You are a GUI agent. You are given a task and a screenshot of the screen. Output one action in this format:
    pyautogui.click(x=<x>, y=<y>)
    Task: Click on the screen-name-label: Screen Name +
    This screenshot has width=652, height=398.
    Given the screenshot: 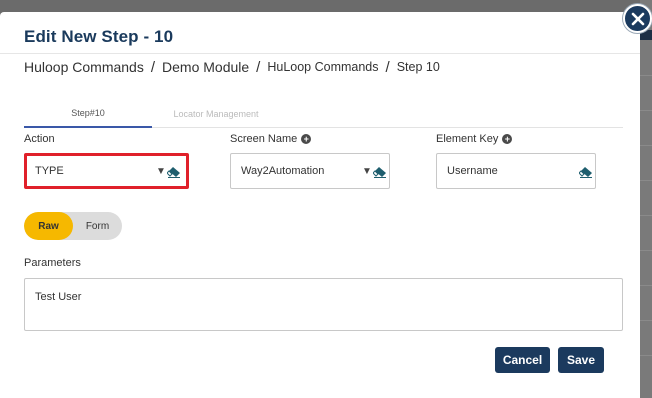 What is the action you would take?
    pyautogui.click(x=271, y=139)
    